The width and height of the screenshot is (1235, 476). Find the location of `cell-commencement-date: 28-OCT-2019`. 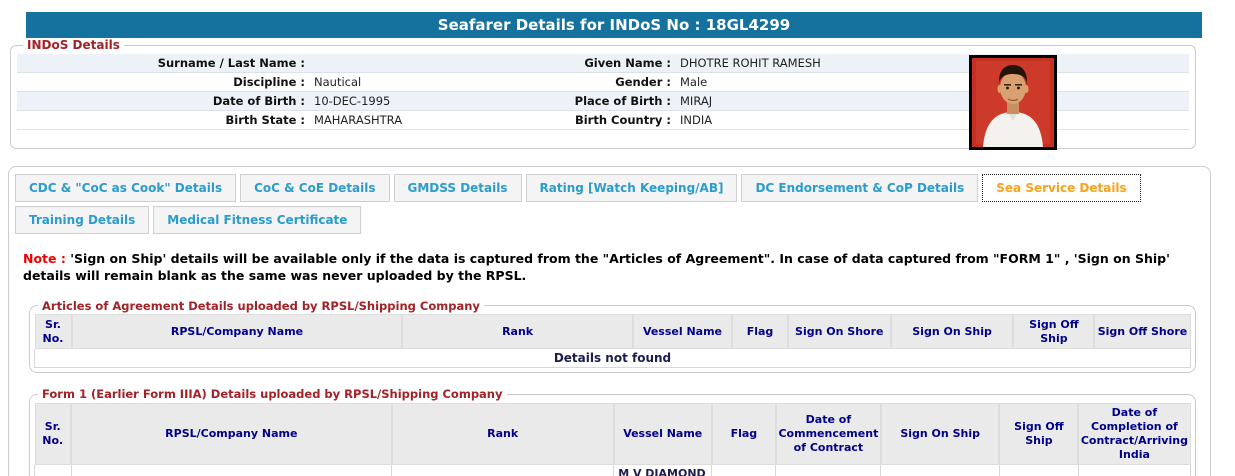

cell-commencement-date: 28-OCT-2019 is located at coordinates (828, 470).